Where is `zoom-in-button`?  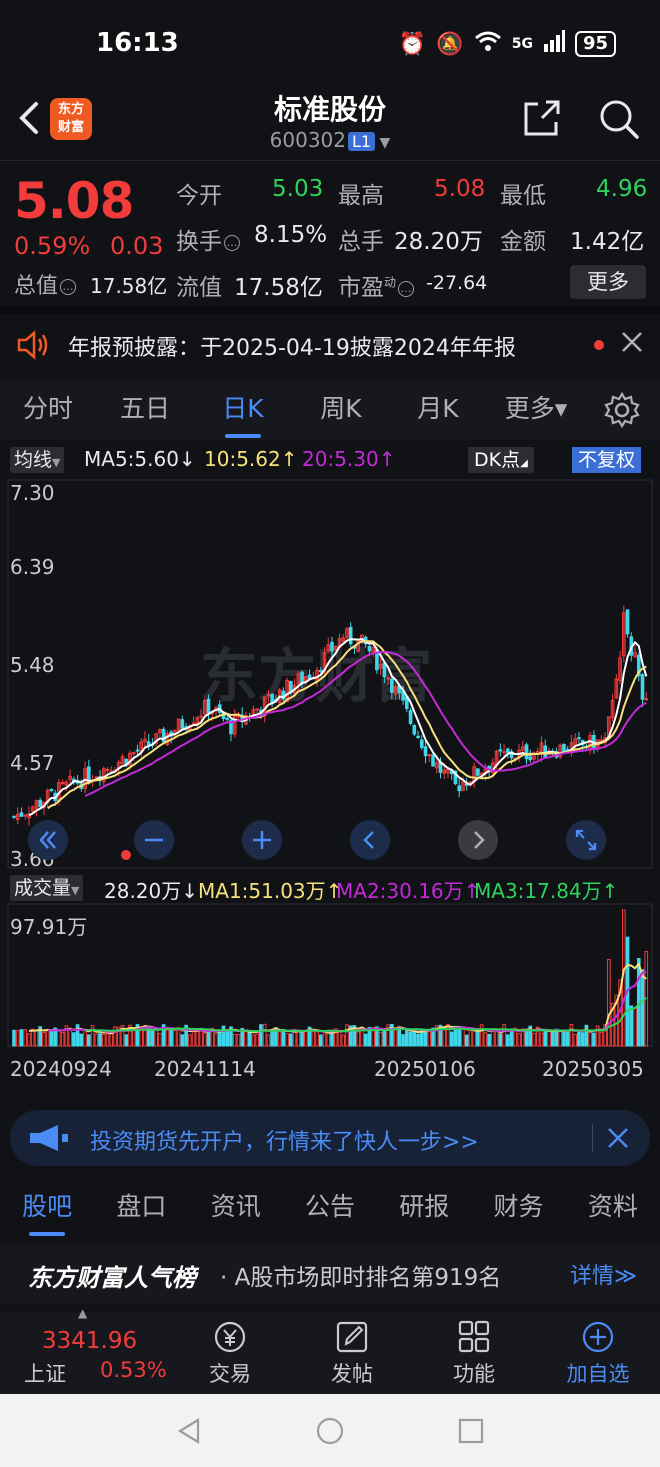 zoom-in-button is located at coordinates (262, 840).